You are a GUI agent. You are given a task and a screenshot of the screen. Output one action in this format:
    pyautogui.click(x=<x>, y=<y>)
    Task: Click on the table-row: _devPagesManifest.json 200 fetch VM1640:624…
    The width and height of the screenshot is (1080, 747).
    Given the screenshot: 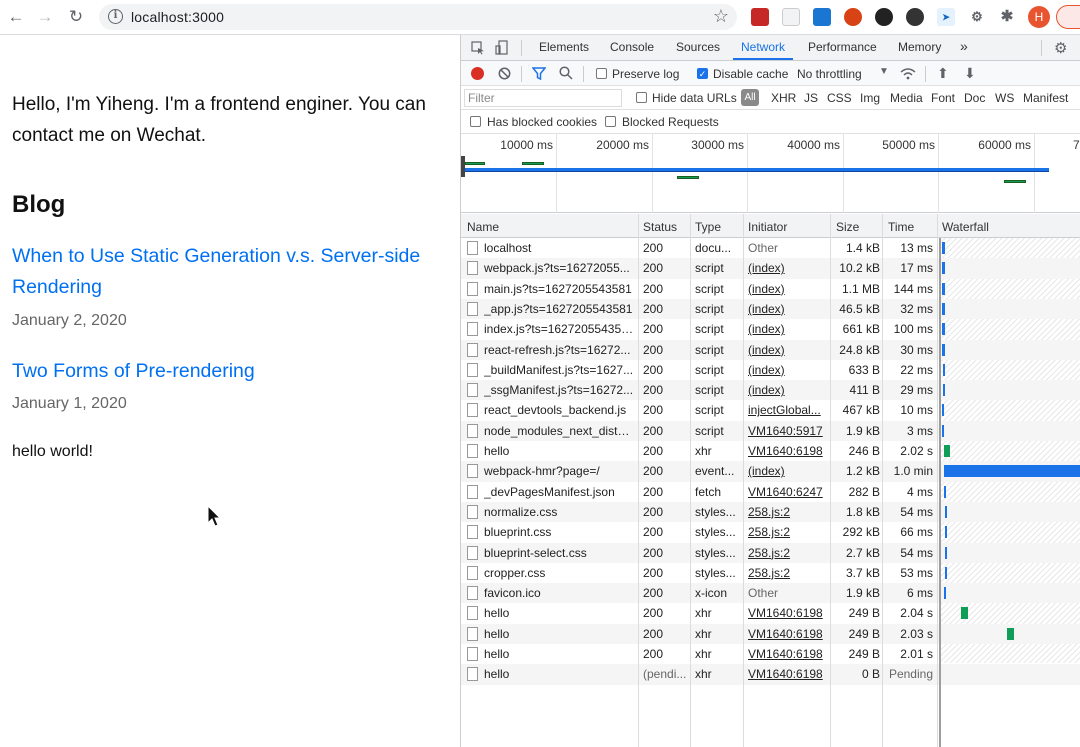 What is the action you would take?
    pyautogui.click(x=770, y=492)
    